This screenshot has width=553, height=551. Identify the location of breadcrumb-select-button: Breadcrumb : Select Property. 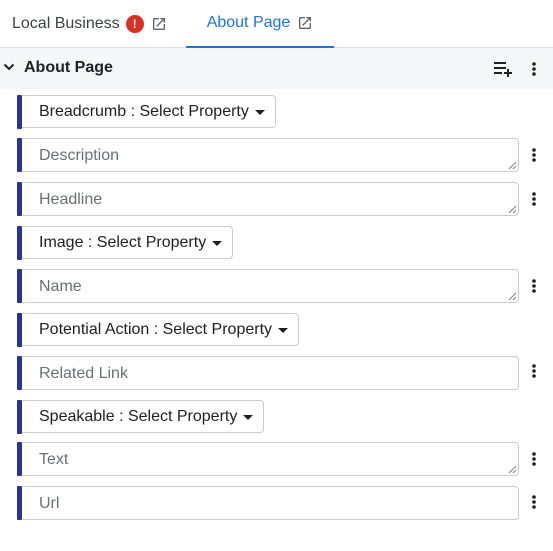
(149, 111).